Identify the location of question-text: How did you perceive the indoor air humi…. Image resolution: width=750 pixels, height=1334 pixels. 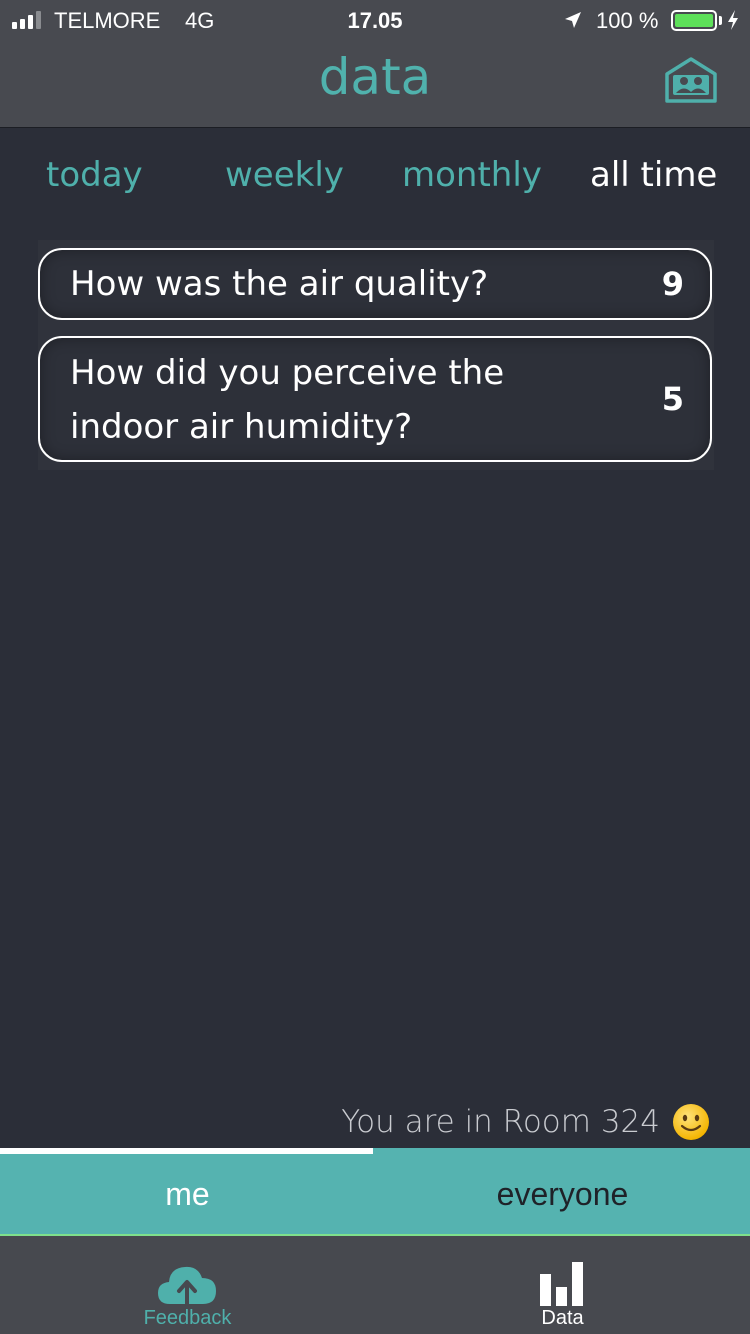
(287, 400).